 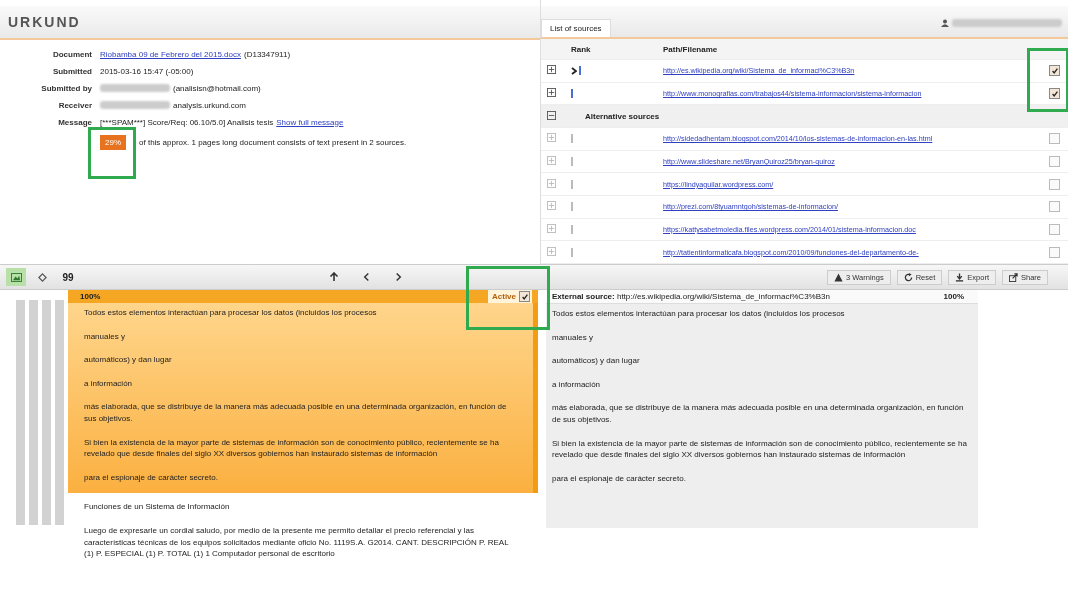 I want to click on source-paragraph: Si bien la existencia de la mayor parte de sistemas de información son de conocimiento público, recientemente se ha revelado que desde finales del siglo XX diversos gobiernos han instaurado sistemas de información, so click(x=760, y=449).